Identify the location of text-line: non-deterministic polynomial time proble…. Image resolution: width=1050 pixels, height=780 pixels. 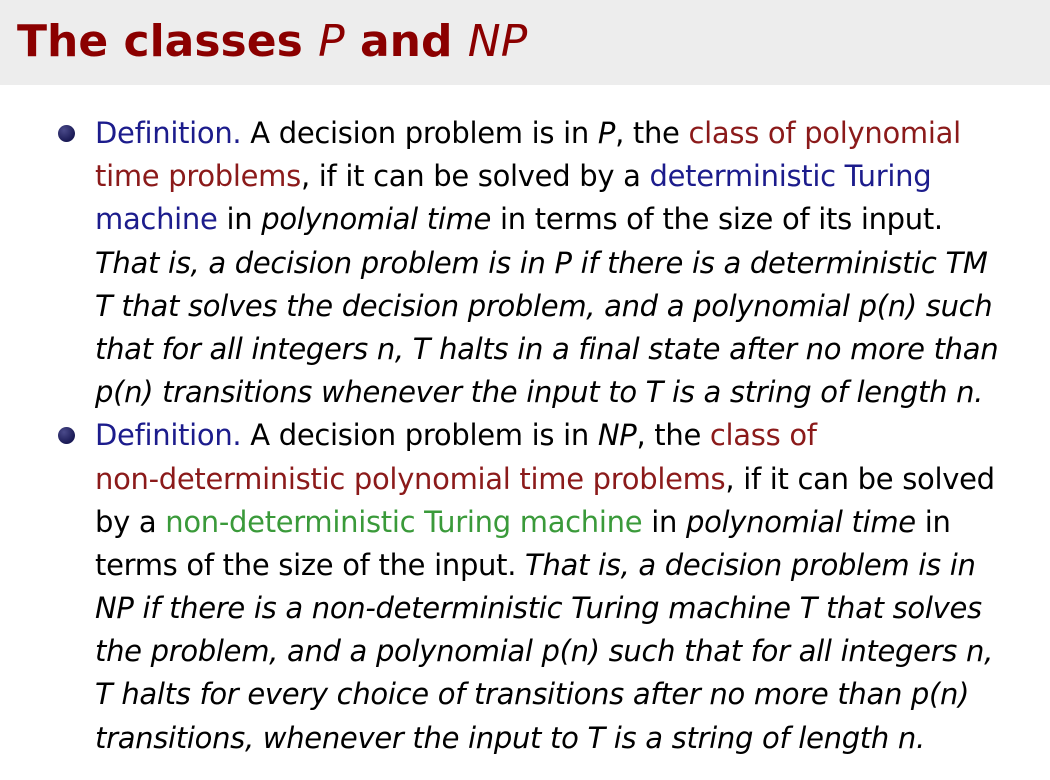
(570, 479).